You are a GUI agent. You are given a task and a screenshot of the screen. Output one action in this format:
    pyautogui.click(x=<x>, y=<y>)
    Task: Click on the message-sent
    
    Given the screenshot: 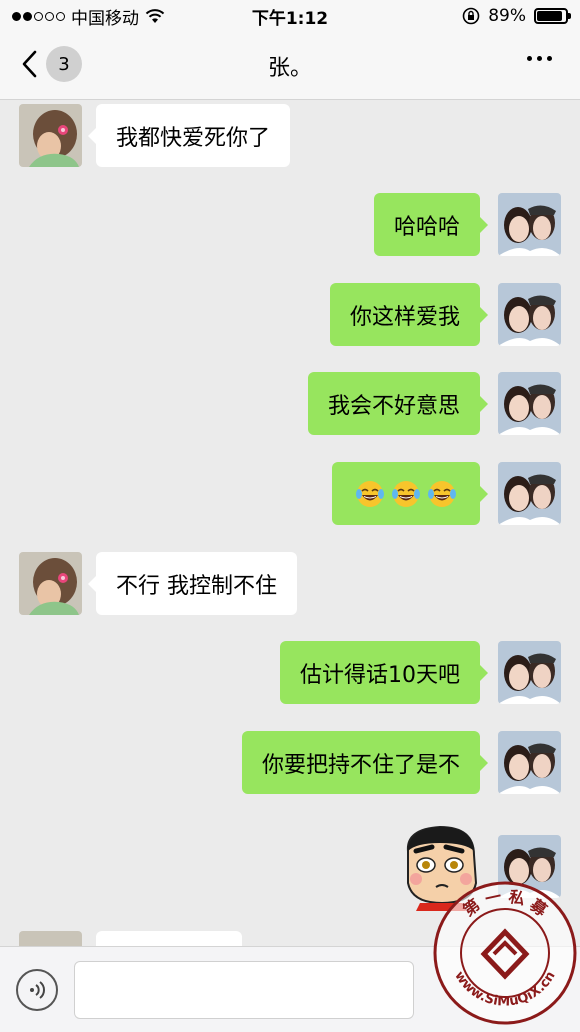 What is the action you would take?
    pyautogui.click(x=446, y=493)
    